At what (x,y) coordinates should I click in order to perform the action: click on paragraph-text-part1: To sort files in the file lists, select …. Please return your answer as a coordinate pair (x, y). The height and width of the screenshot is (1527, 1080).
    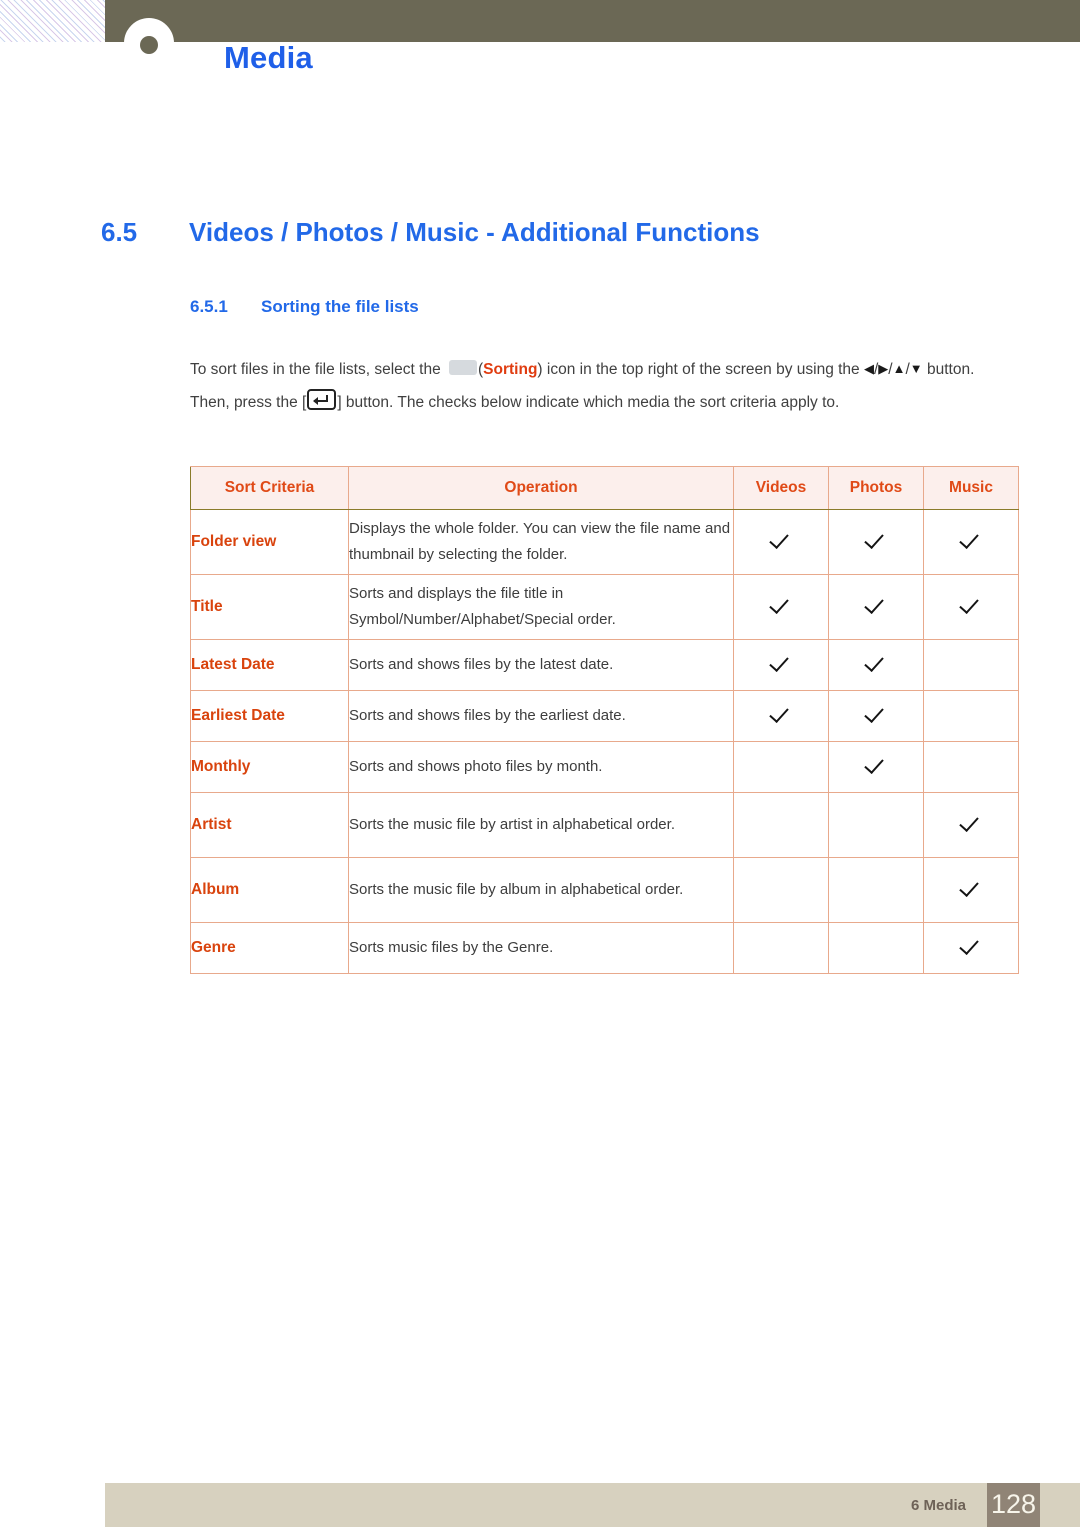
    Looking at the image, I should click on (317, 369).